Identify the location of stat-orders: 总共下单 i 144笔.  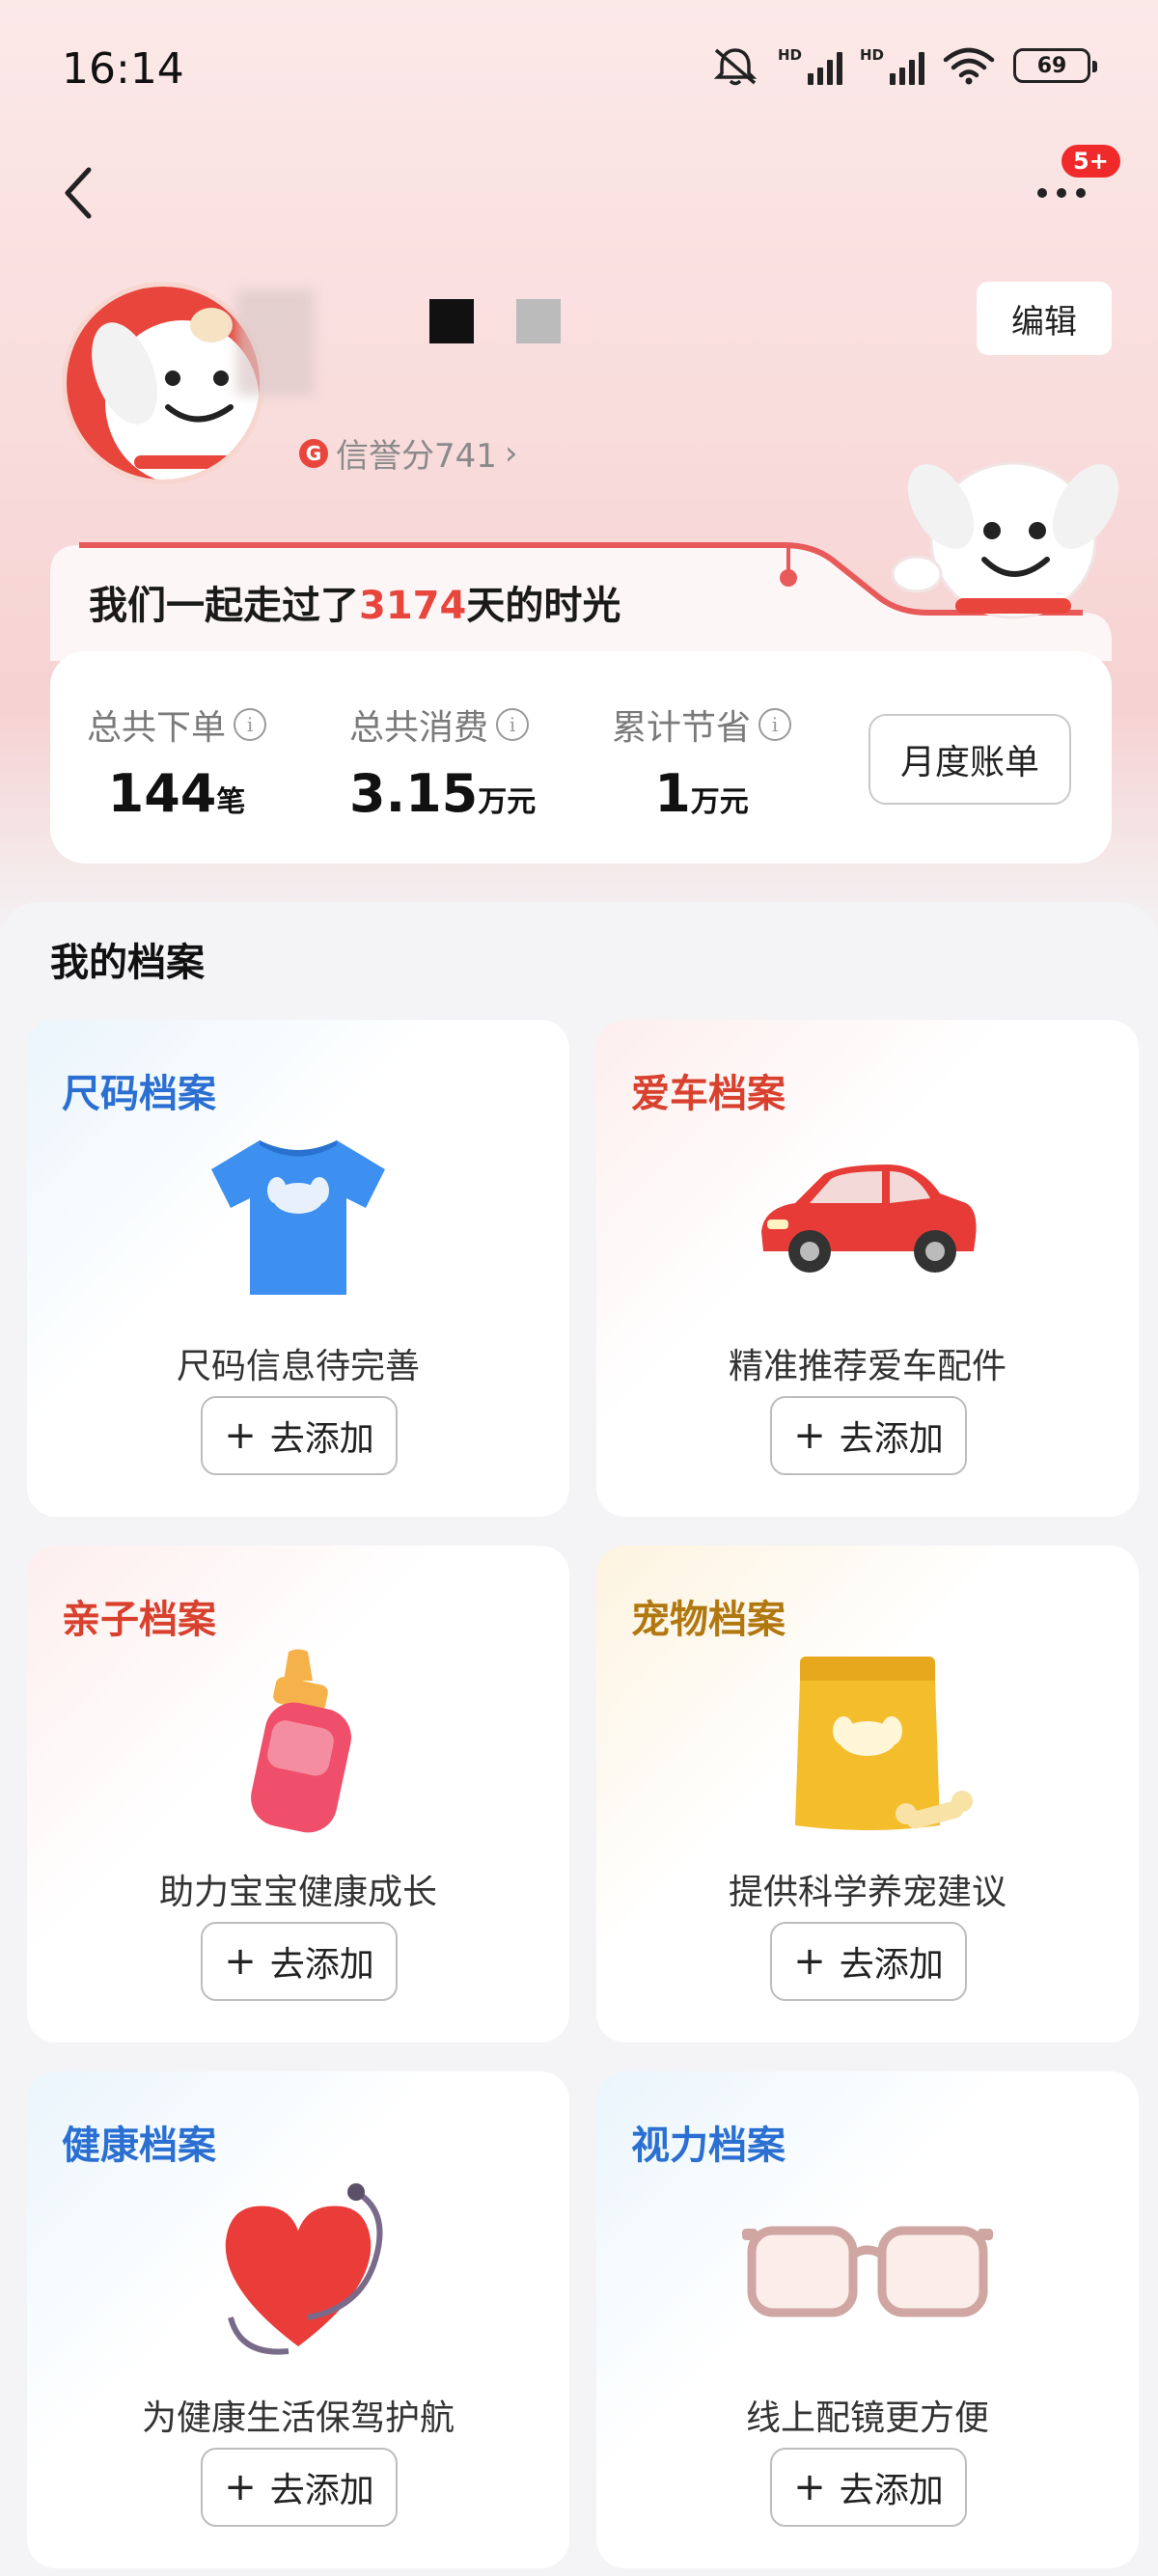
(177, 761).